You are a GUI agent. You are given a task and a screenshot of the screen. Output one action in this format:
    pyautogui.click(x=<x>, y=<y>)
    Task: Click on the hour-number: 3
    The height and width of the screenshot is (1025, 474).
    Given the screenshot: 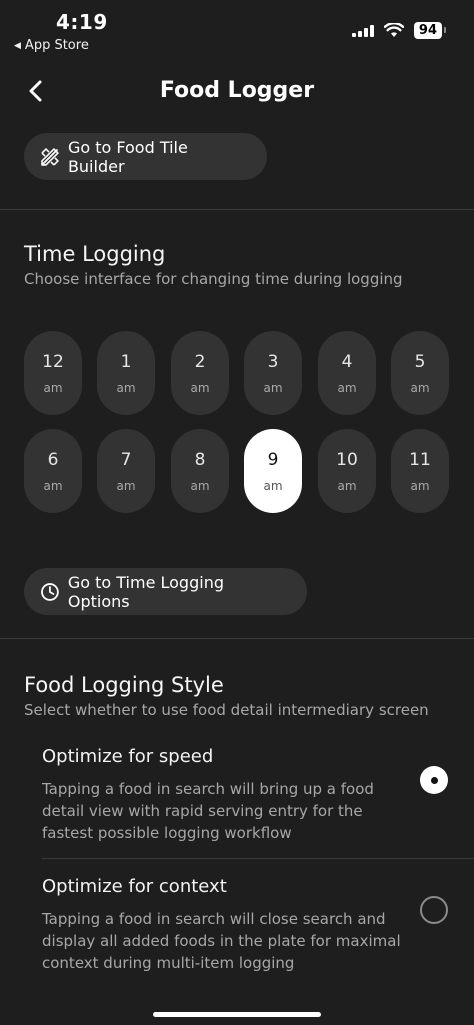 What is the action you would take?
    pyautogui.click(x=273, y=362)
    